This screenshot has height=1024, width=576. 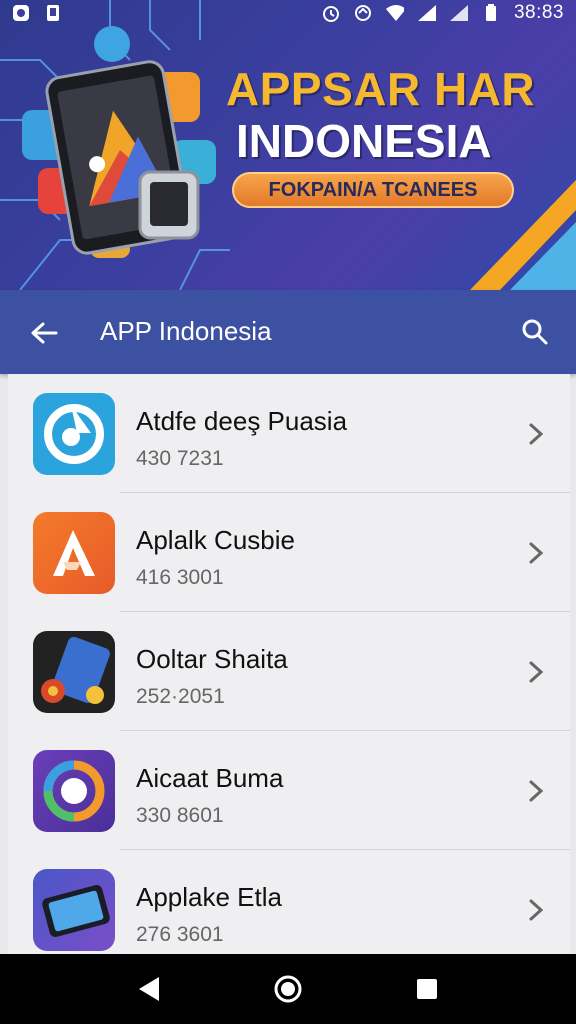 What do you see at coordinates (209, 897) in the screenshot?
I see `app-name: Applake Etla` at bounding box center [209, 897].